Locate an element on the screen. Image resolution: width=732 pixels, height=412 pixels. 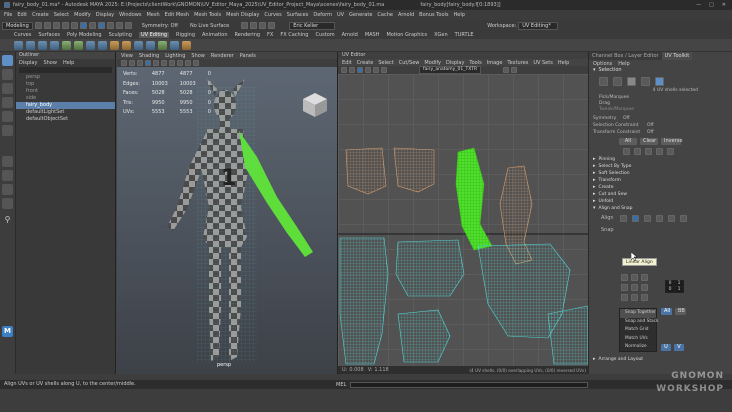
cylindrical-map-icon is located at coordinates (30, 45).